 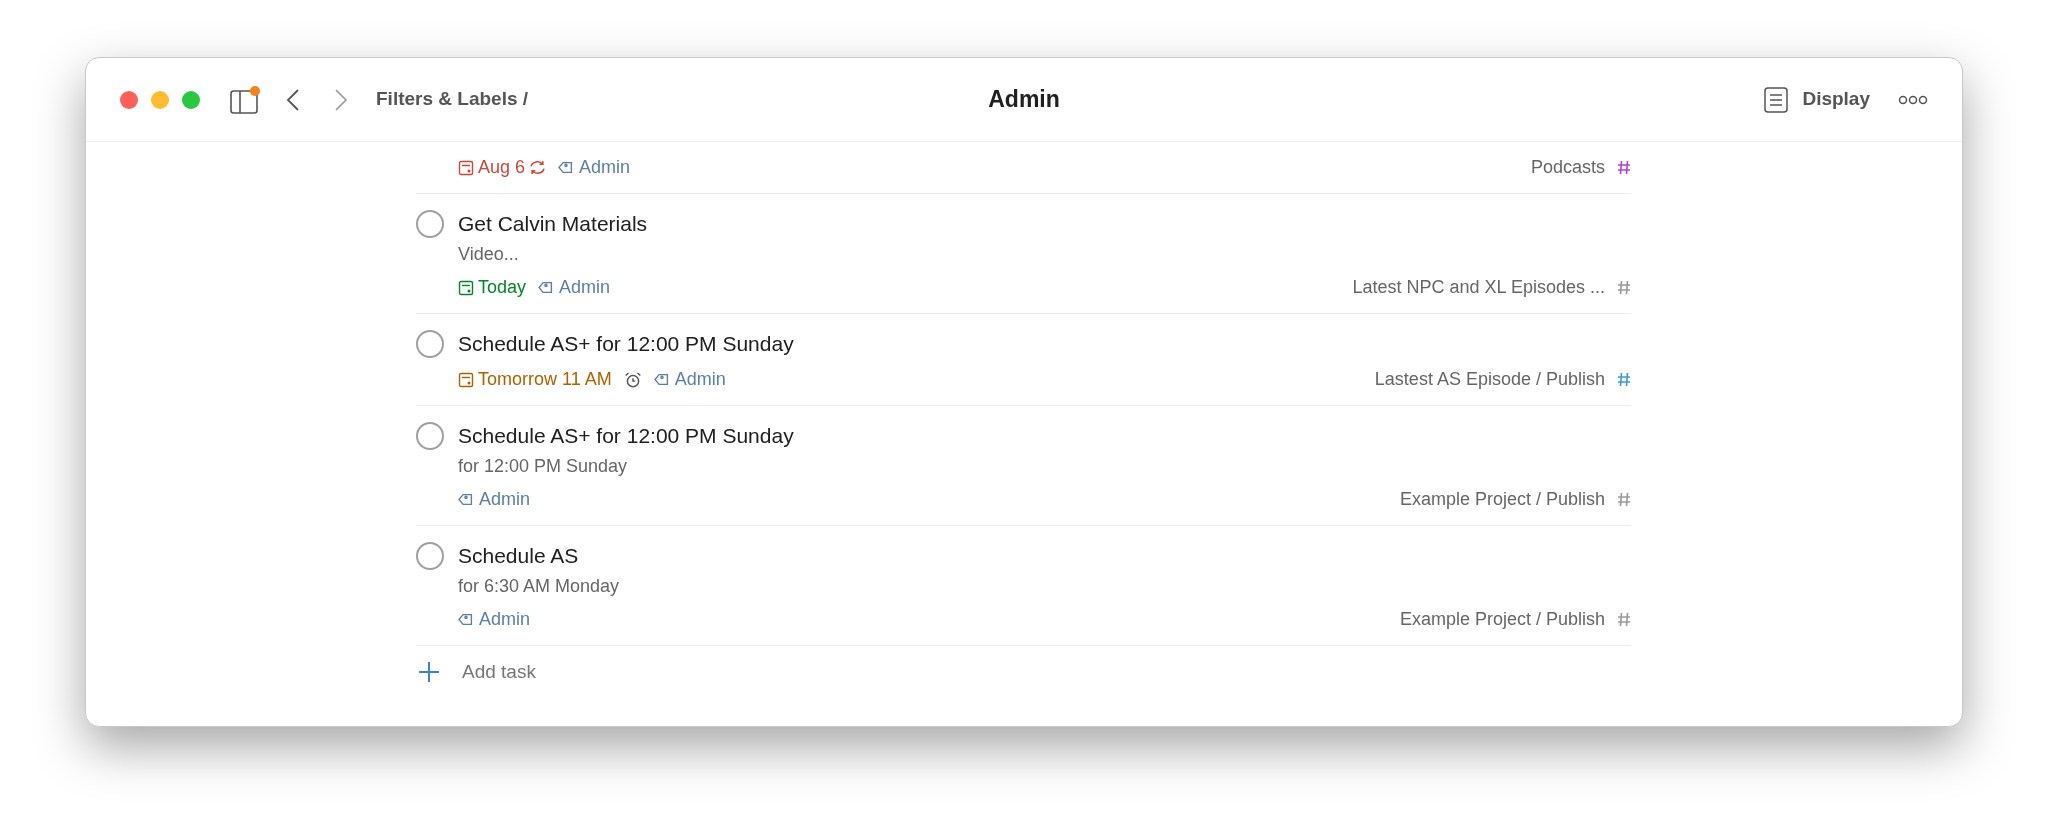 I want to click on task-description: for 12:00 PM Sunday, so click(x=543, y=466).